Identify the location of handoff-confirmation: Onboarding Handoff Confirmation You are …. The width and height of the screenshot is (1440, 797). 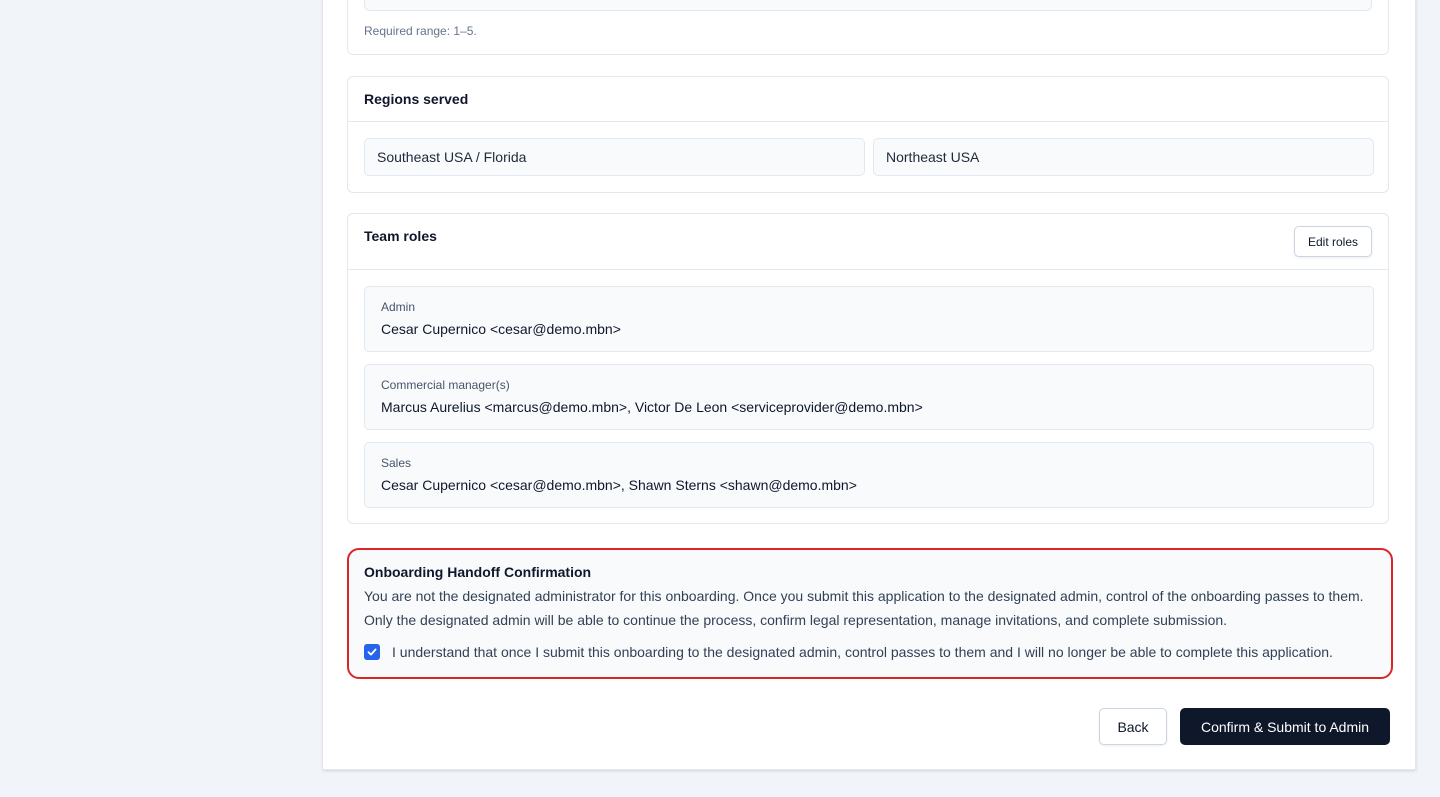
(870, 613).